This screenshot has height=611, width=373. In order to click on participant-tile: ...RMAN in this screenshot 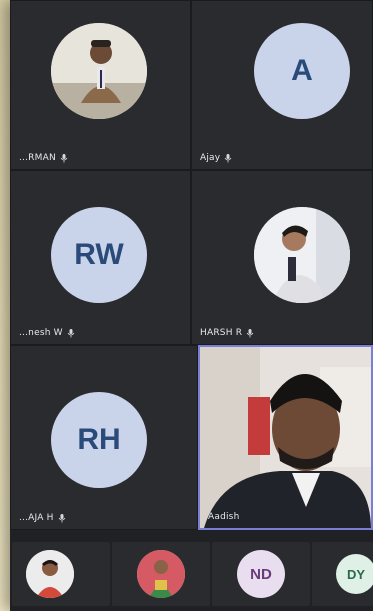, I will do `click(100, 85)`.